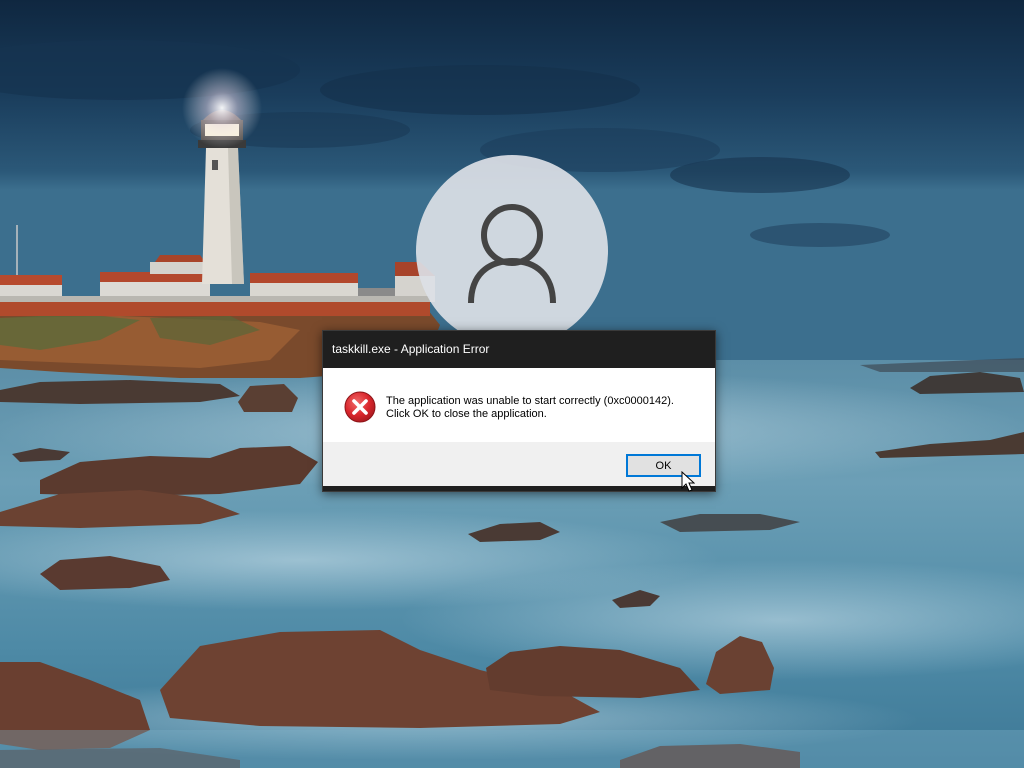  I want to click on error-message-line-2: Click OK to close the application., so click(466, 414).